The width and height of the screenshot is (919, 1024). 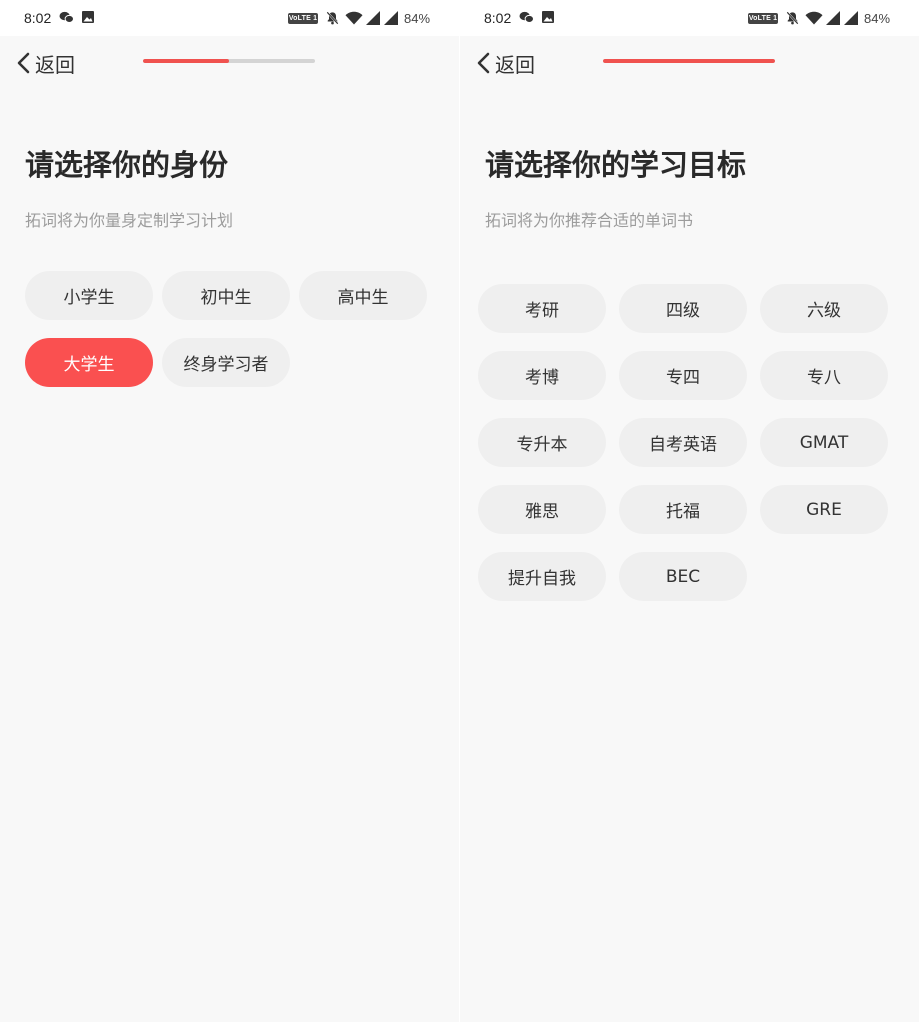 I want to click on identity-option-university: 大学生, so click(x=89, y=362).